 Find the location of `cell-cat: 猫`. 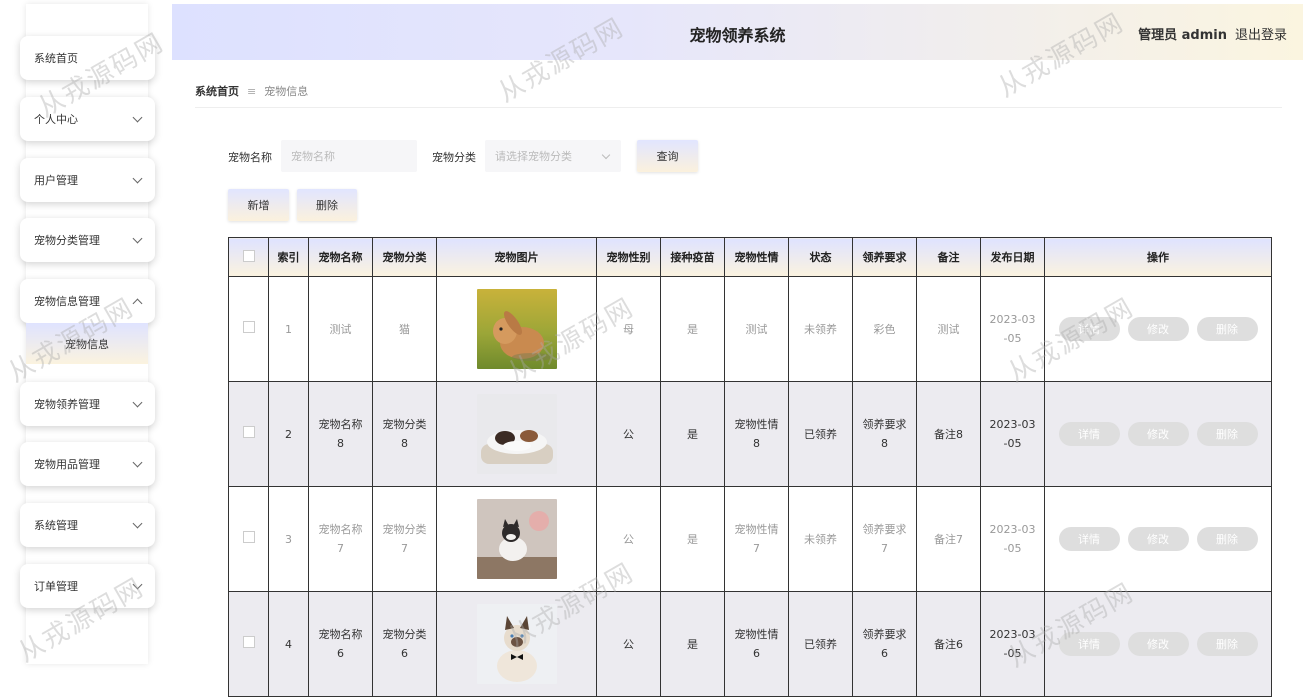

cell-cat: 猫 is located at coordinates (404, 329).